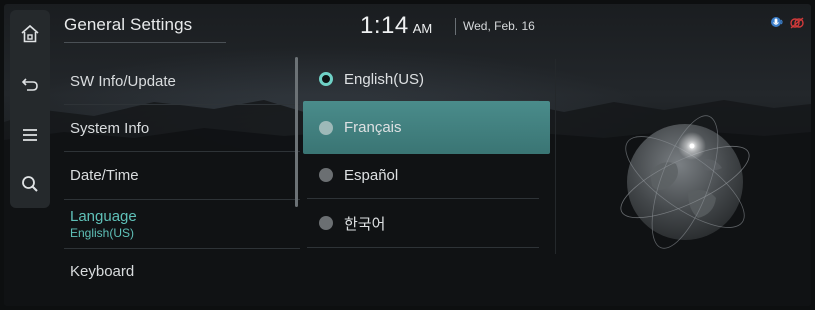  Describe the element at coordinates (145, 42) in the screenshot. I see `title-underline` at that location.